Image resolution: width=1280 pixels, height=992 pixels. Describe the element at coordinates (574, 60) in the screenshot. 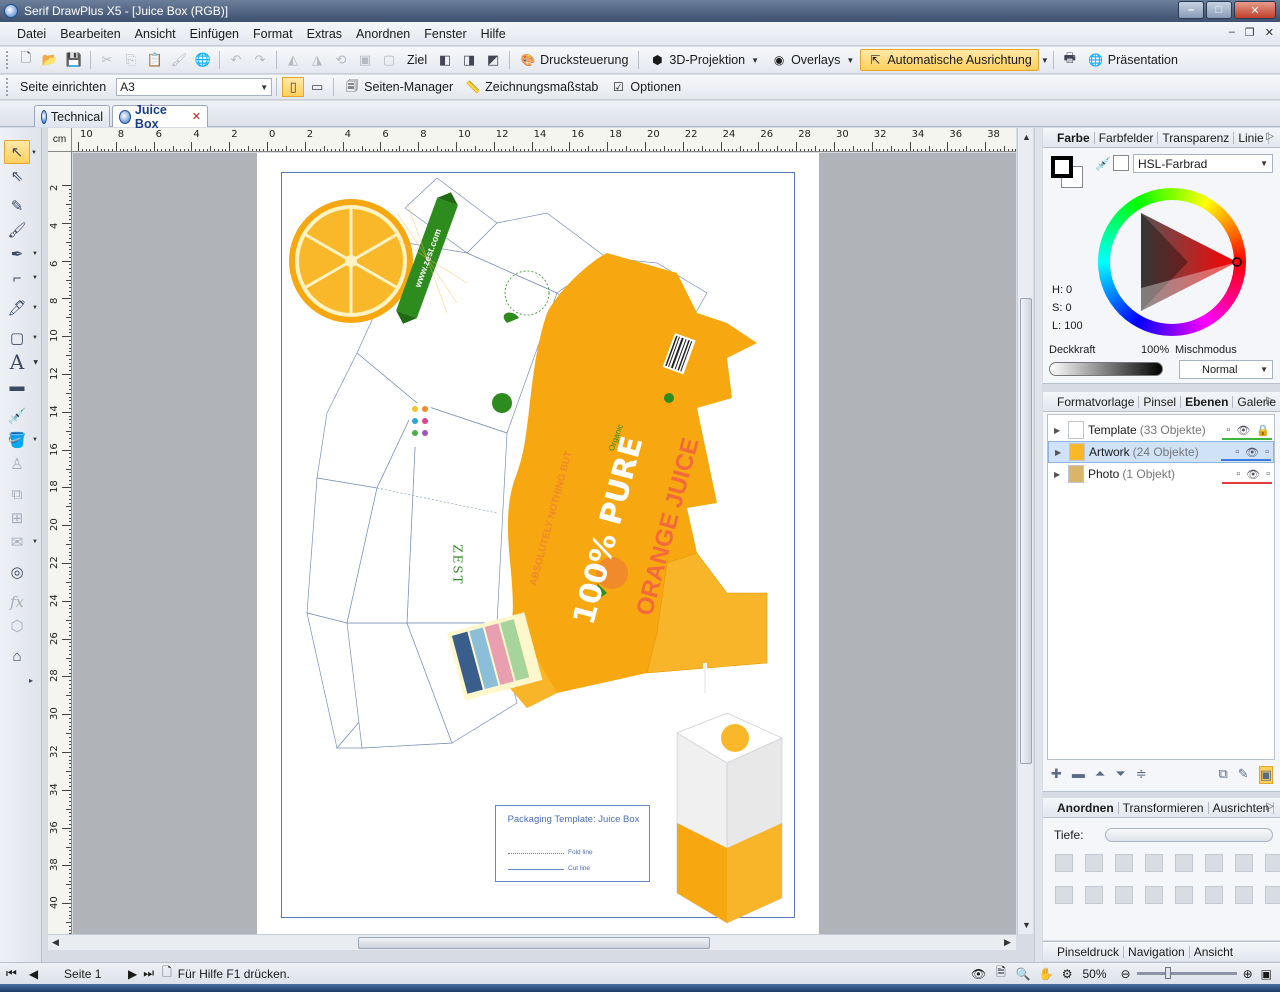

I see `print-control-button: 🎨 Drucksteuerung` at that location.